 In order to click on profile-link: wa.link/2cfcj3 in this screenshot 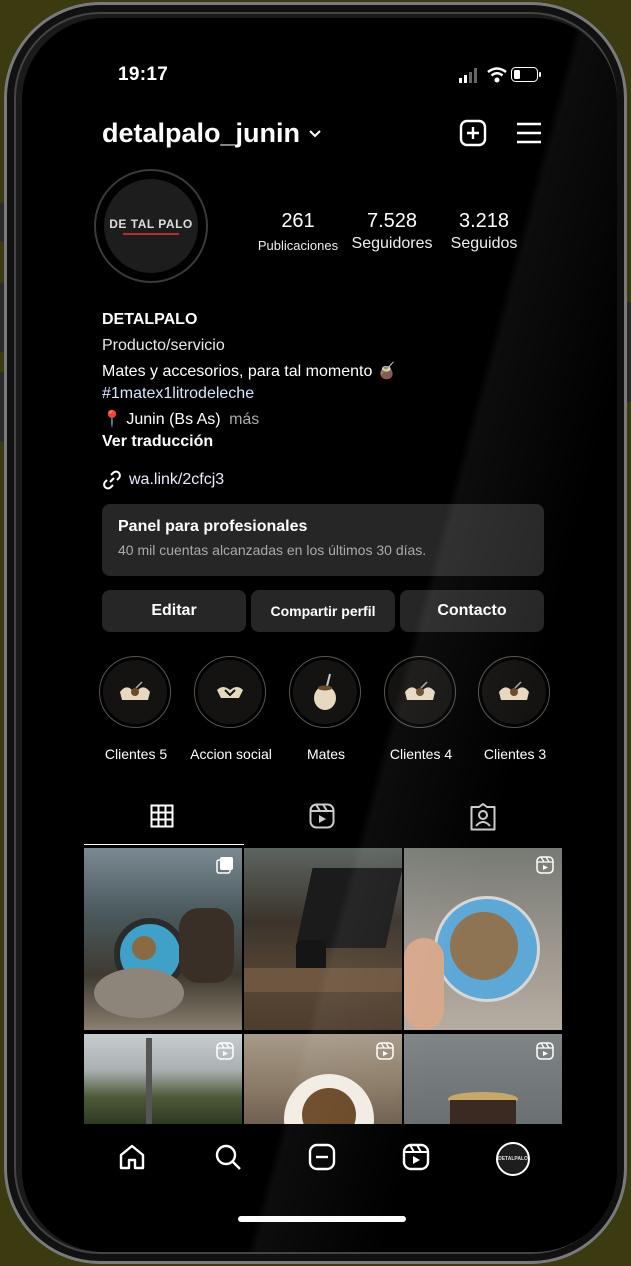, I will do `click(176, 480)`.